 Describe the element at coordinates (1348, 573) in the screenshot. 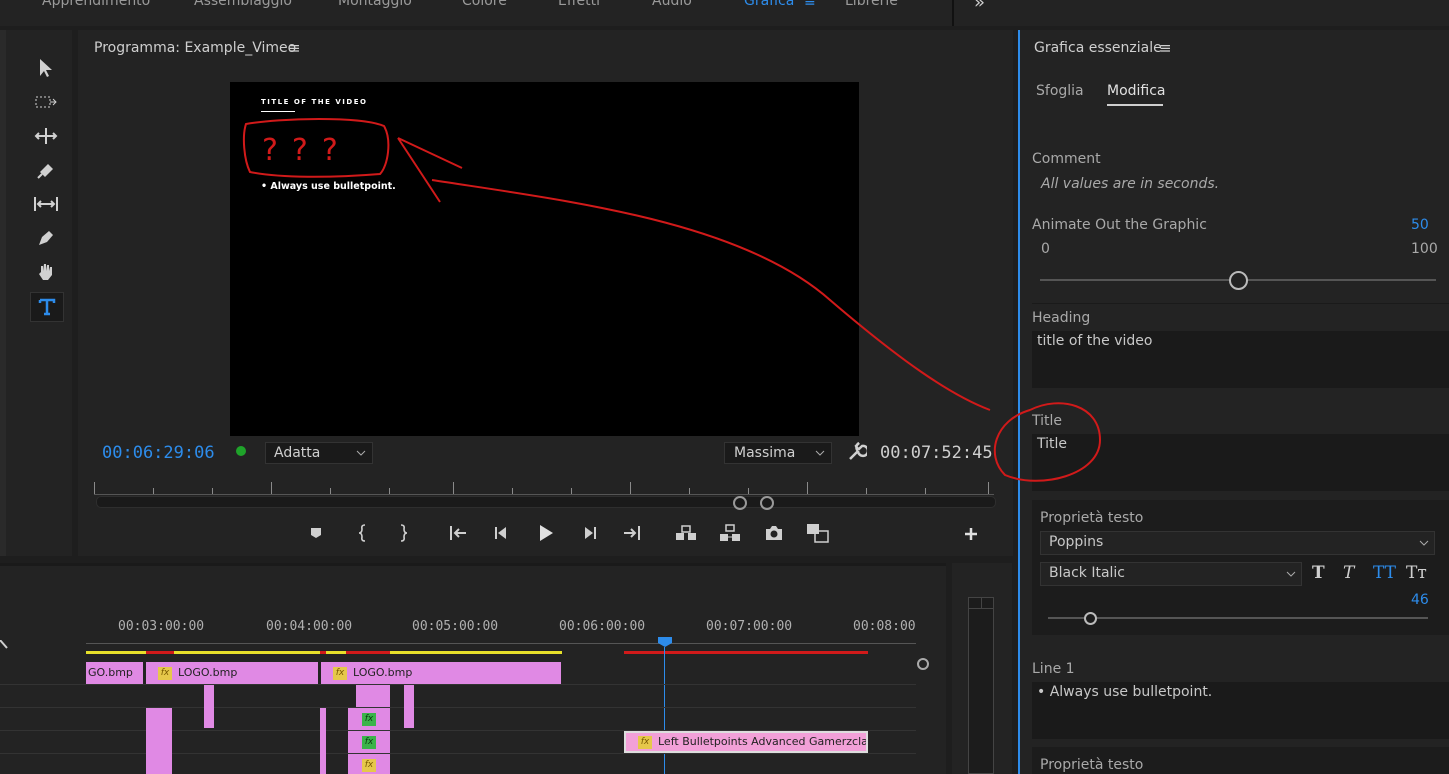

I see `faux-italic-button: T` at that location.